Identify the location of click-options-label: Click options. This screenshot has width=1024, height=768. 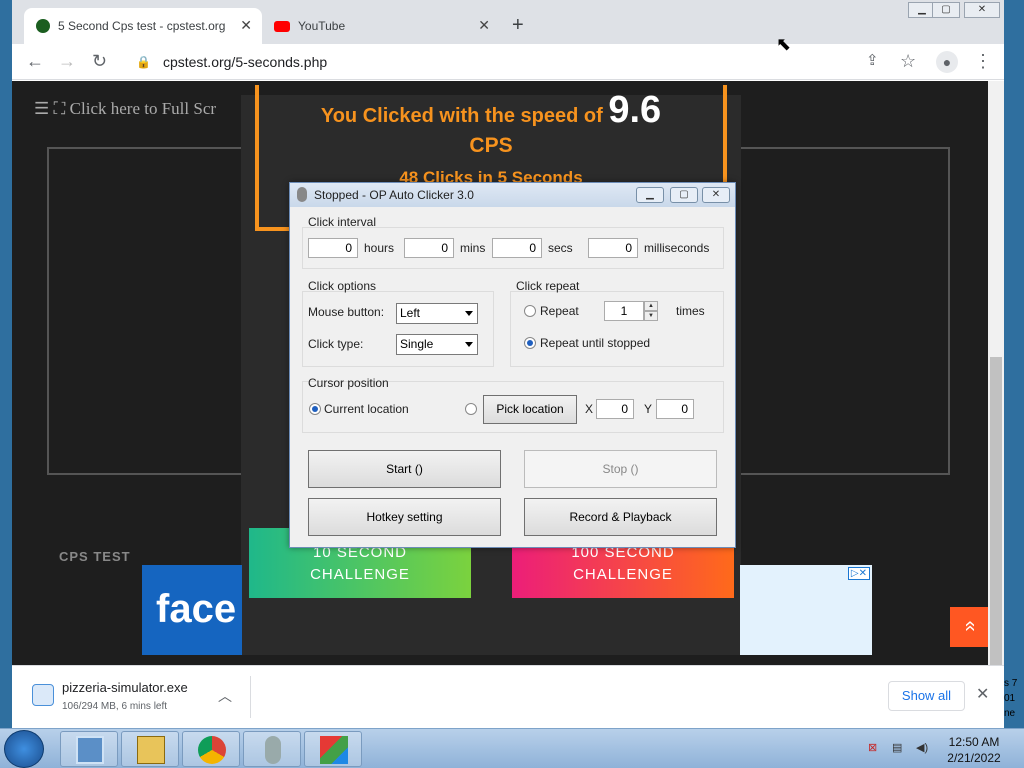
(342, 286).